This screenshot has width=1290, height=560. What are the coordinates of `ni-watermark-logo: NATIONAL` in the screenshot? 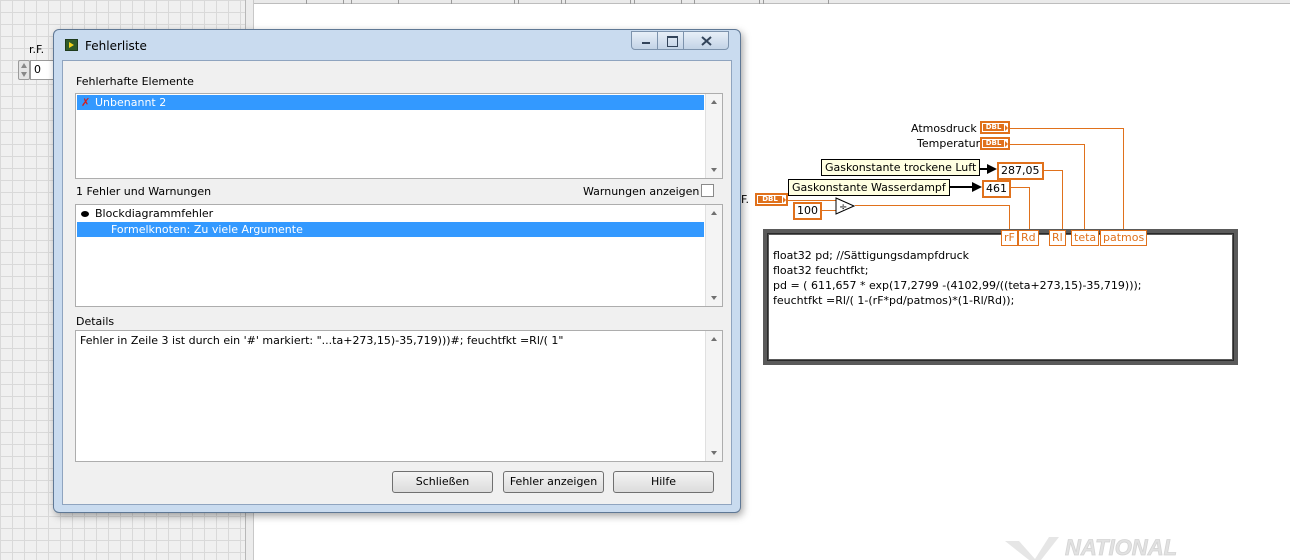 It's located at (1091, 547).